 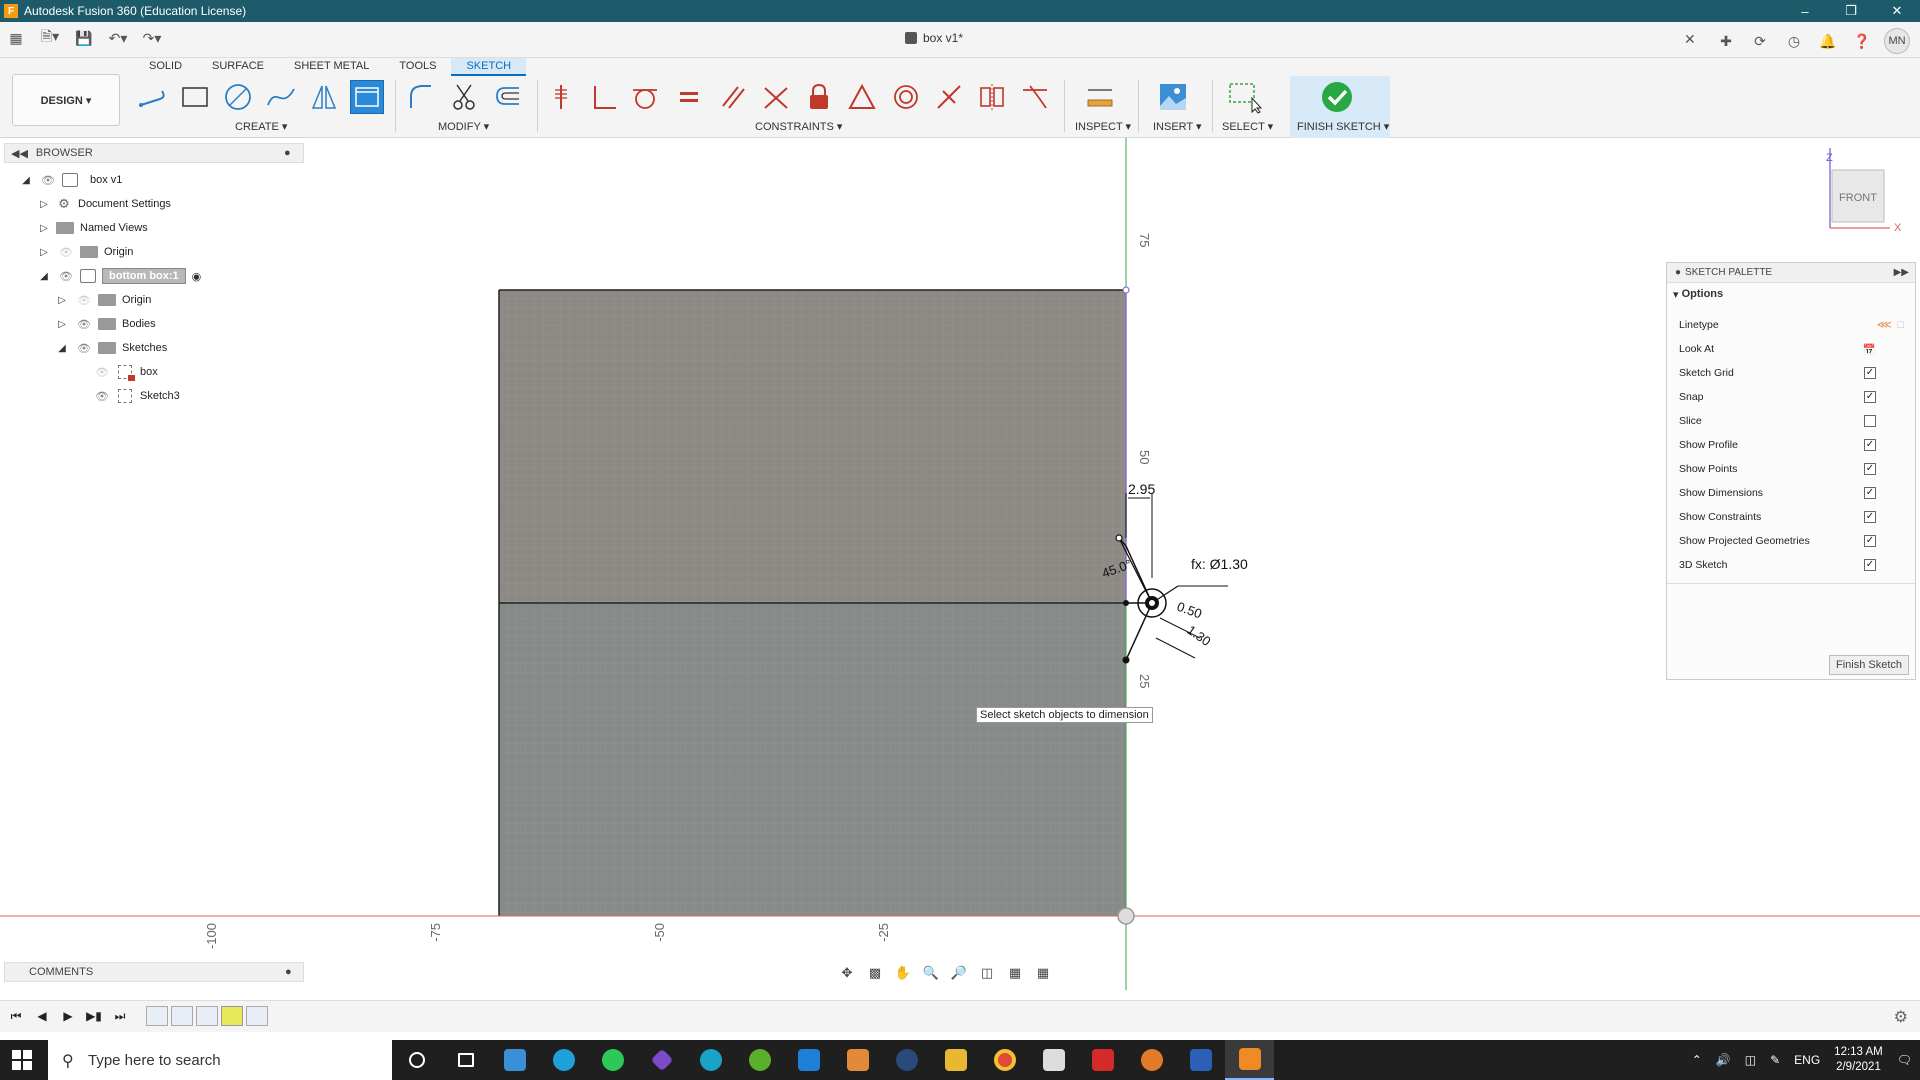 I want to click on insert-image-icon, so click(x=1173, y=97).